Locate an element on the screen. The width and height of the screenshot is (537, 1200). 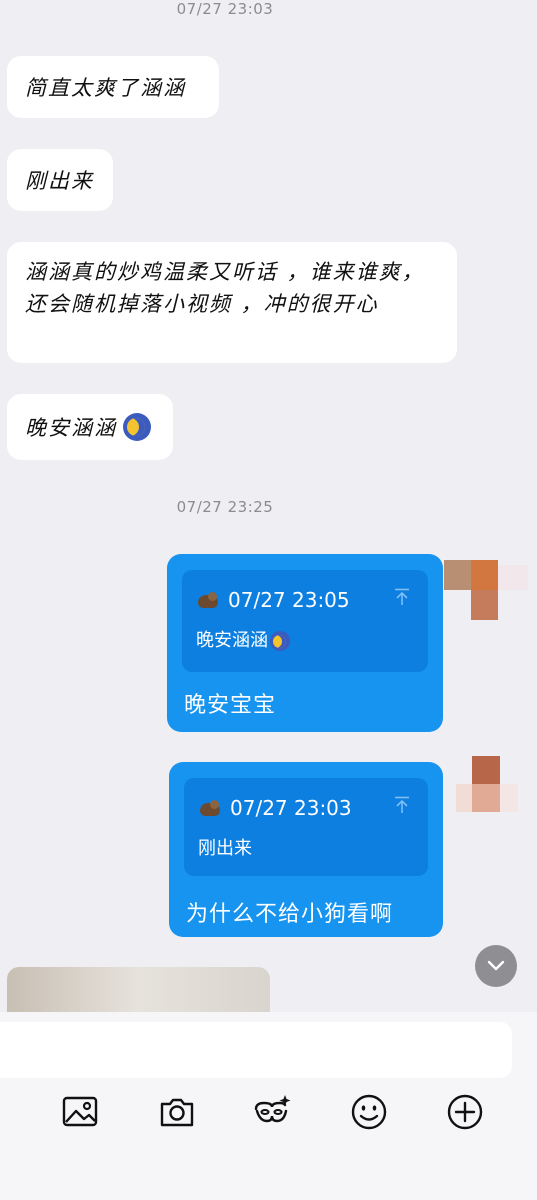
mask-sparkle-icon is located at coordinates (272, 1112).